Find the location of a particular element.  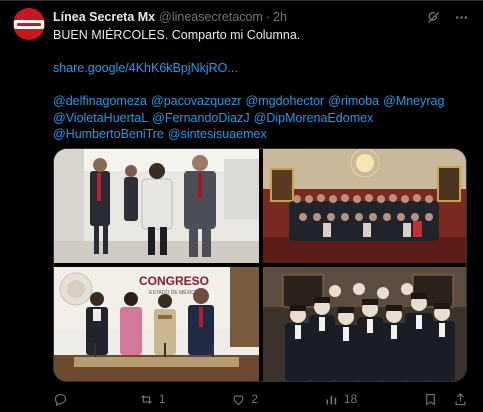

mention-link: @mgdohector is located at coordinates (285, 101).